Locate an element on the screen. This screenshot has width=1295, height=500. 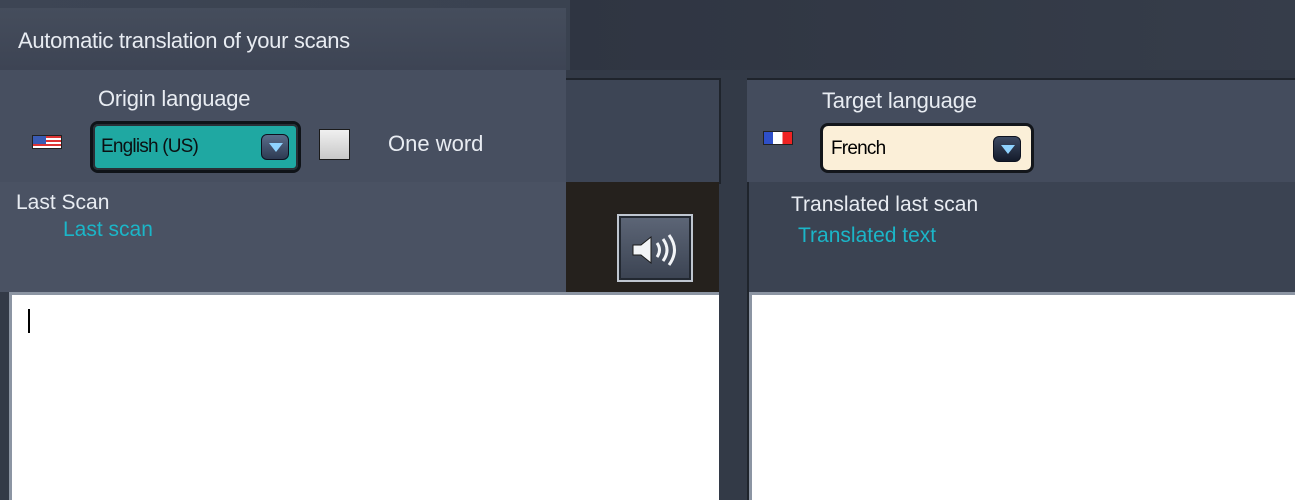
origin-language-value: English (US) is located at coordinates (150, 146).